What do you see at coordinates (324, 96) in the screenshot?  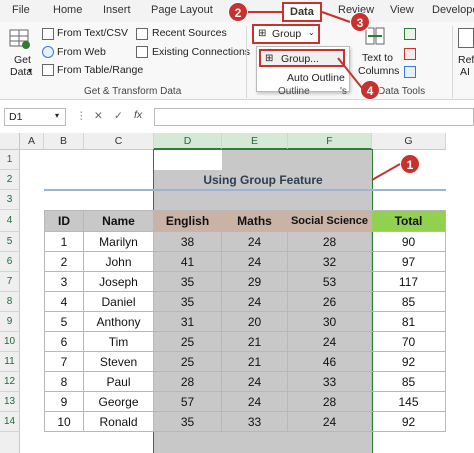 I see `callout-arrows` at bounding box center [324, 96].